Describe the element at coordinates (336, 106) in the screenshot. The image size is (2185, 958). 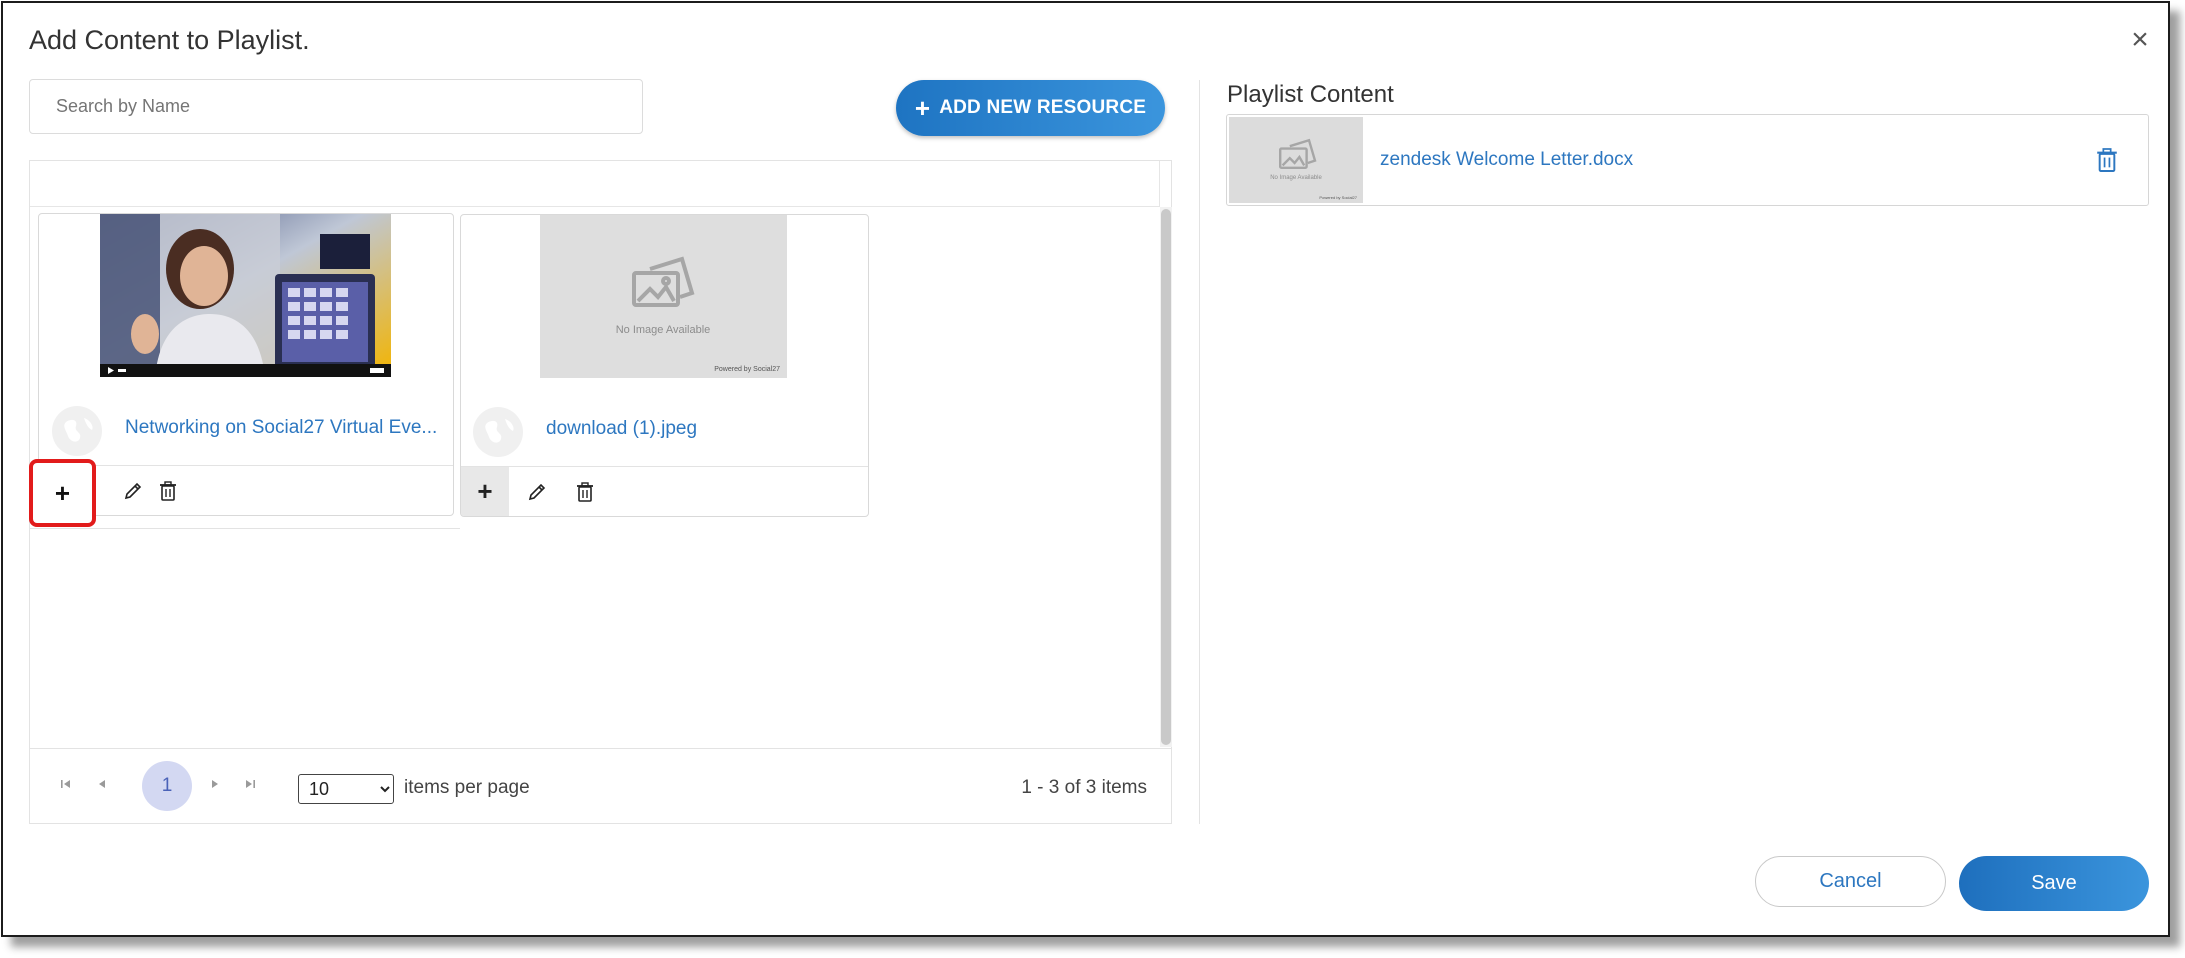
I see `search-input` at that location.